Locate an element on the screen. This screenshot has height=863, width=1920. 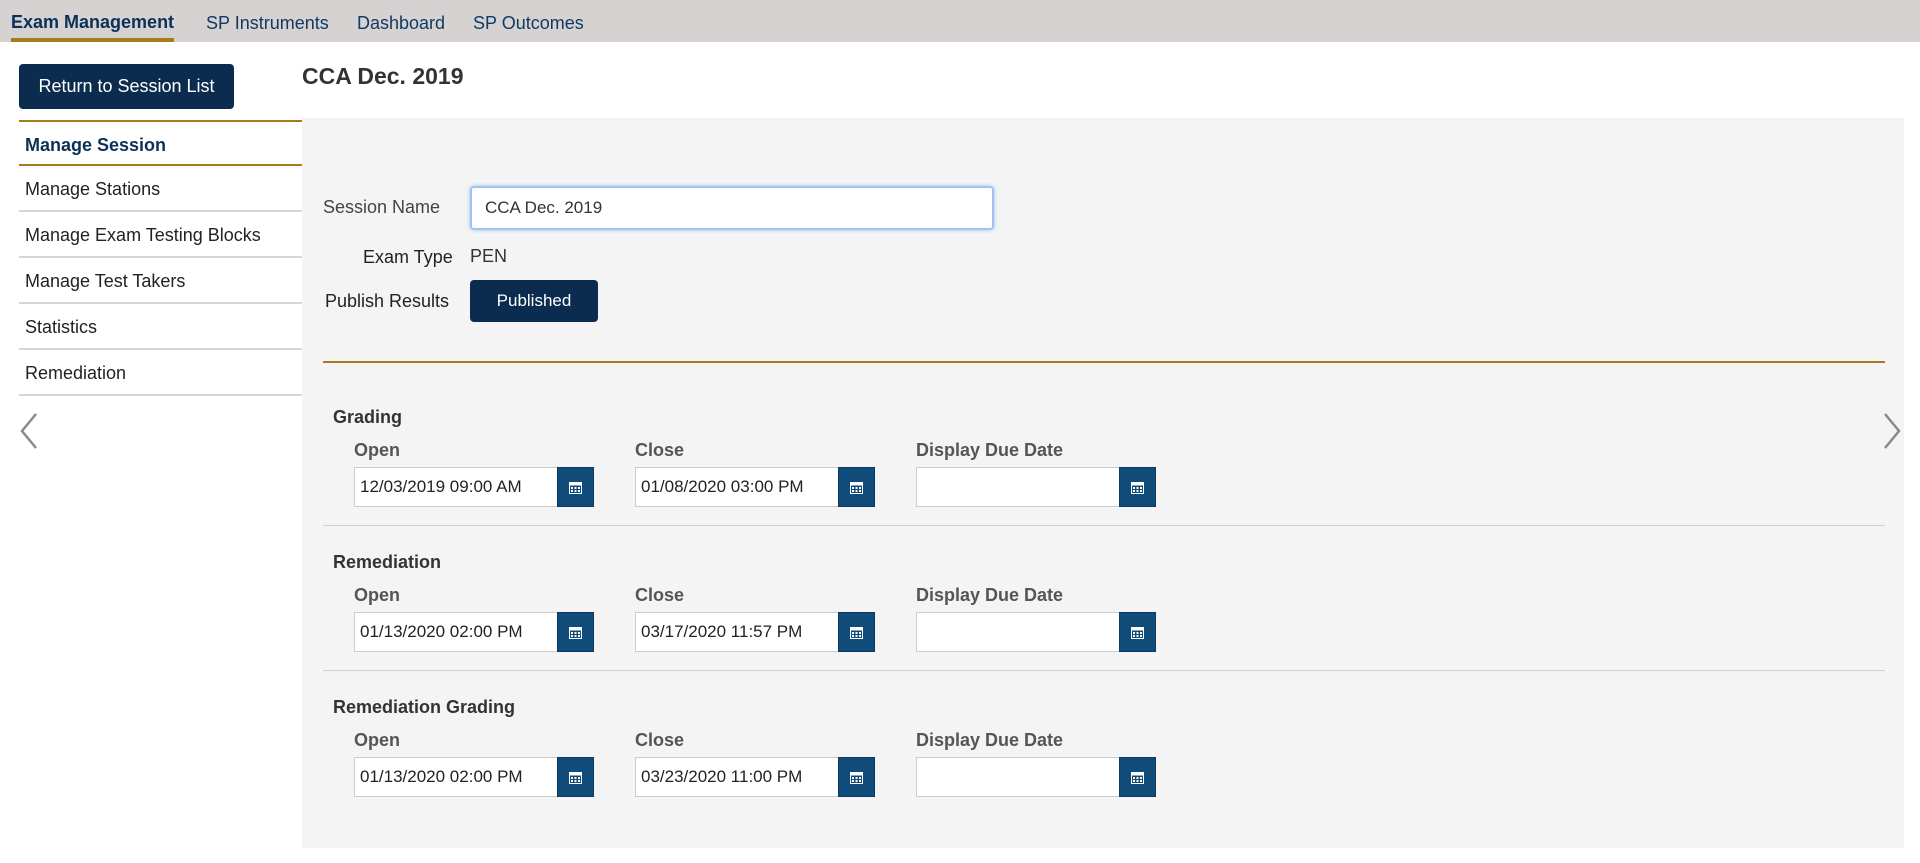
sidebar-item-manage-test-takers: Manage Test Takers is located at coordinates (161, 281).